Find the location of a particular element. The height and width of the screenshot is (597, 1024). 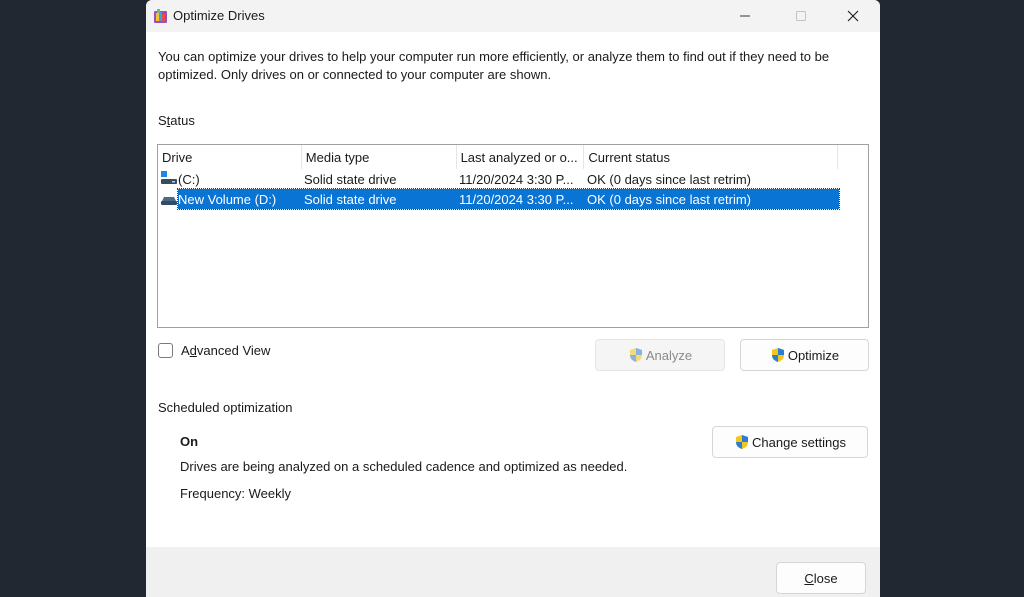

column-header-drive: Drive is located at coordinates (230, 157).